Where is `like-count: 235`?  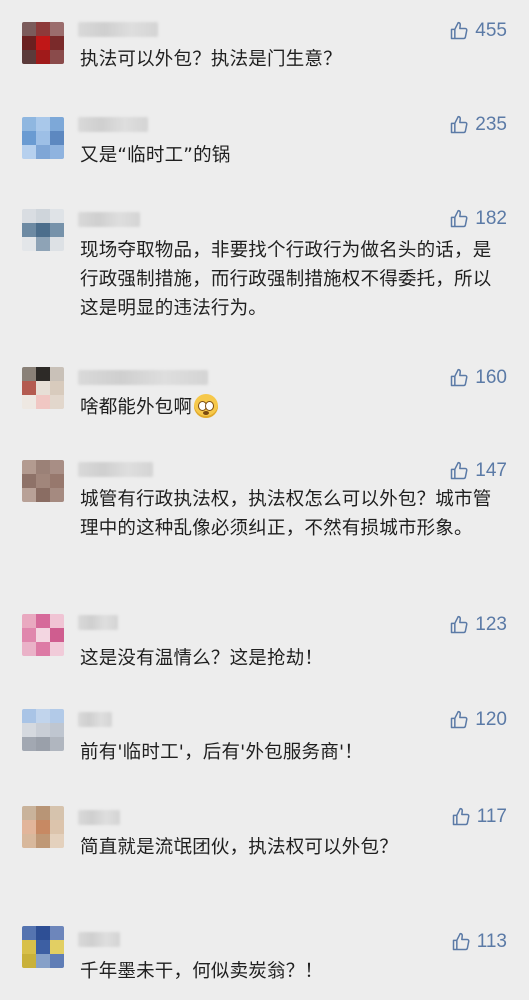 like-count: 235 is located at coordinates (491, 124).